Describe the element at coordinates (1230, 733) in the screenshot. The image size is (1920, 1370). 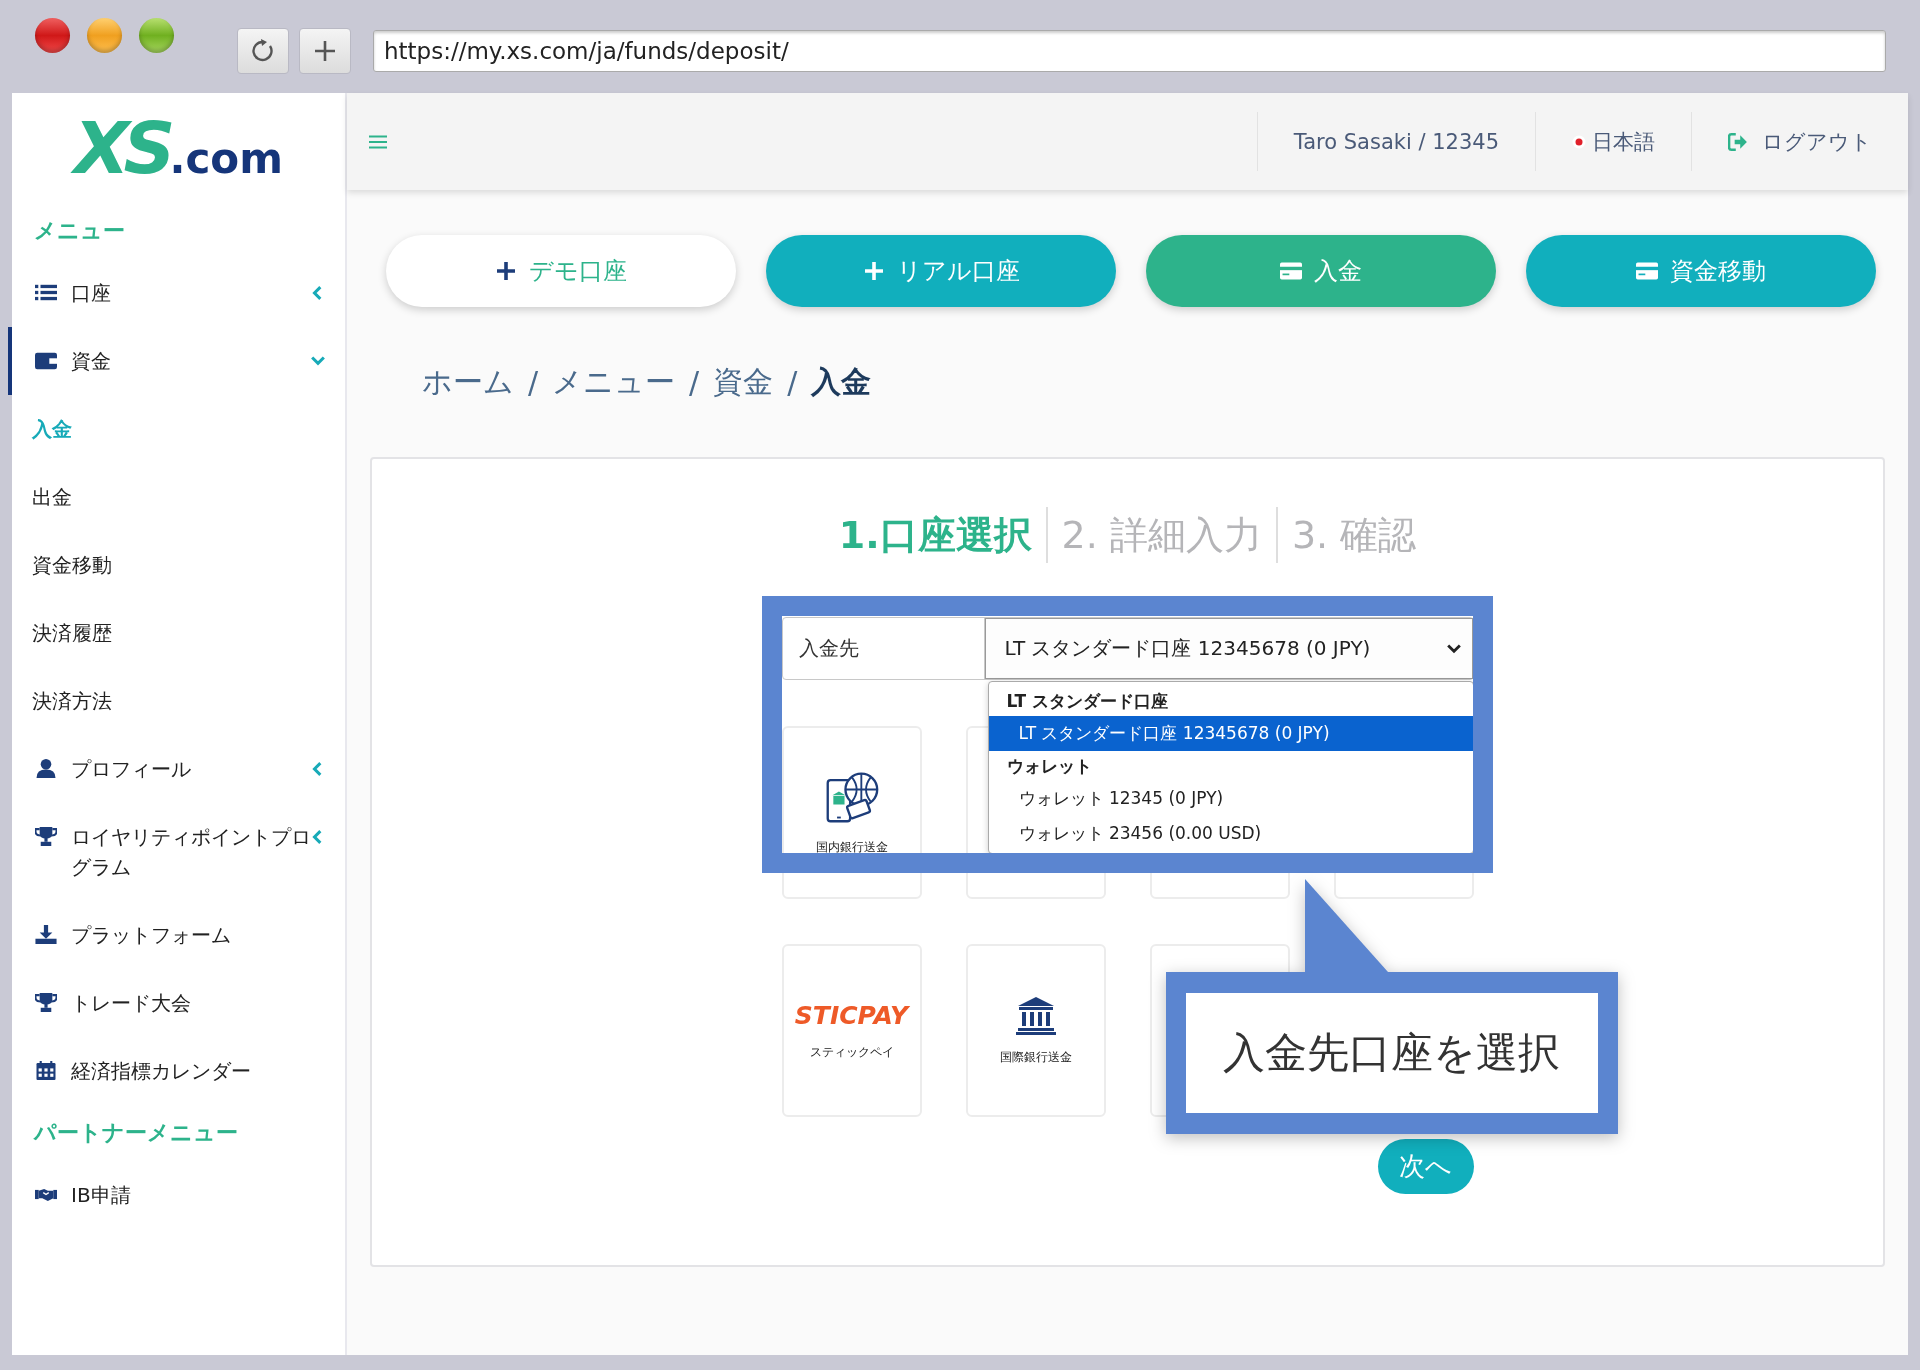
I see `dropdown-option: LT スタンダード口座 12345678 (0 JPY)` at that location.